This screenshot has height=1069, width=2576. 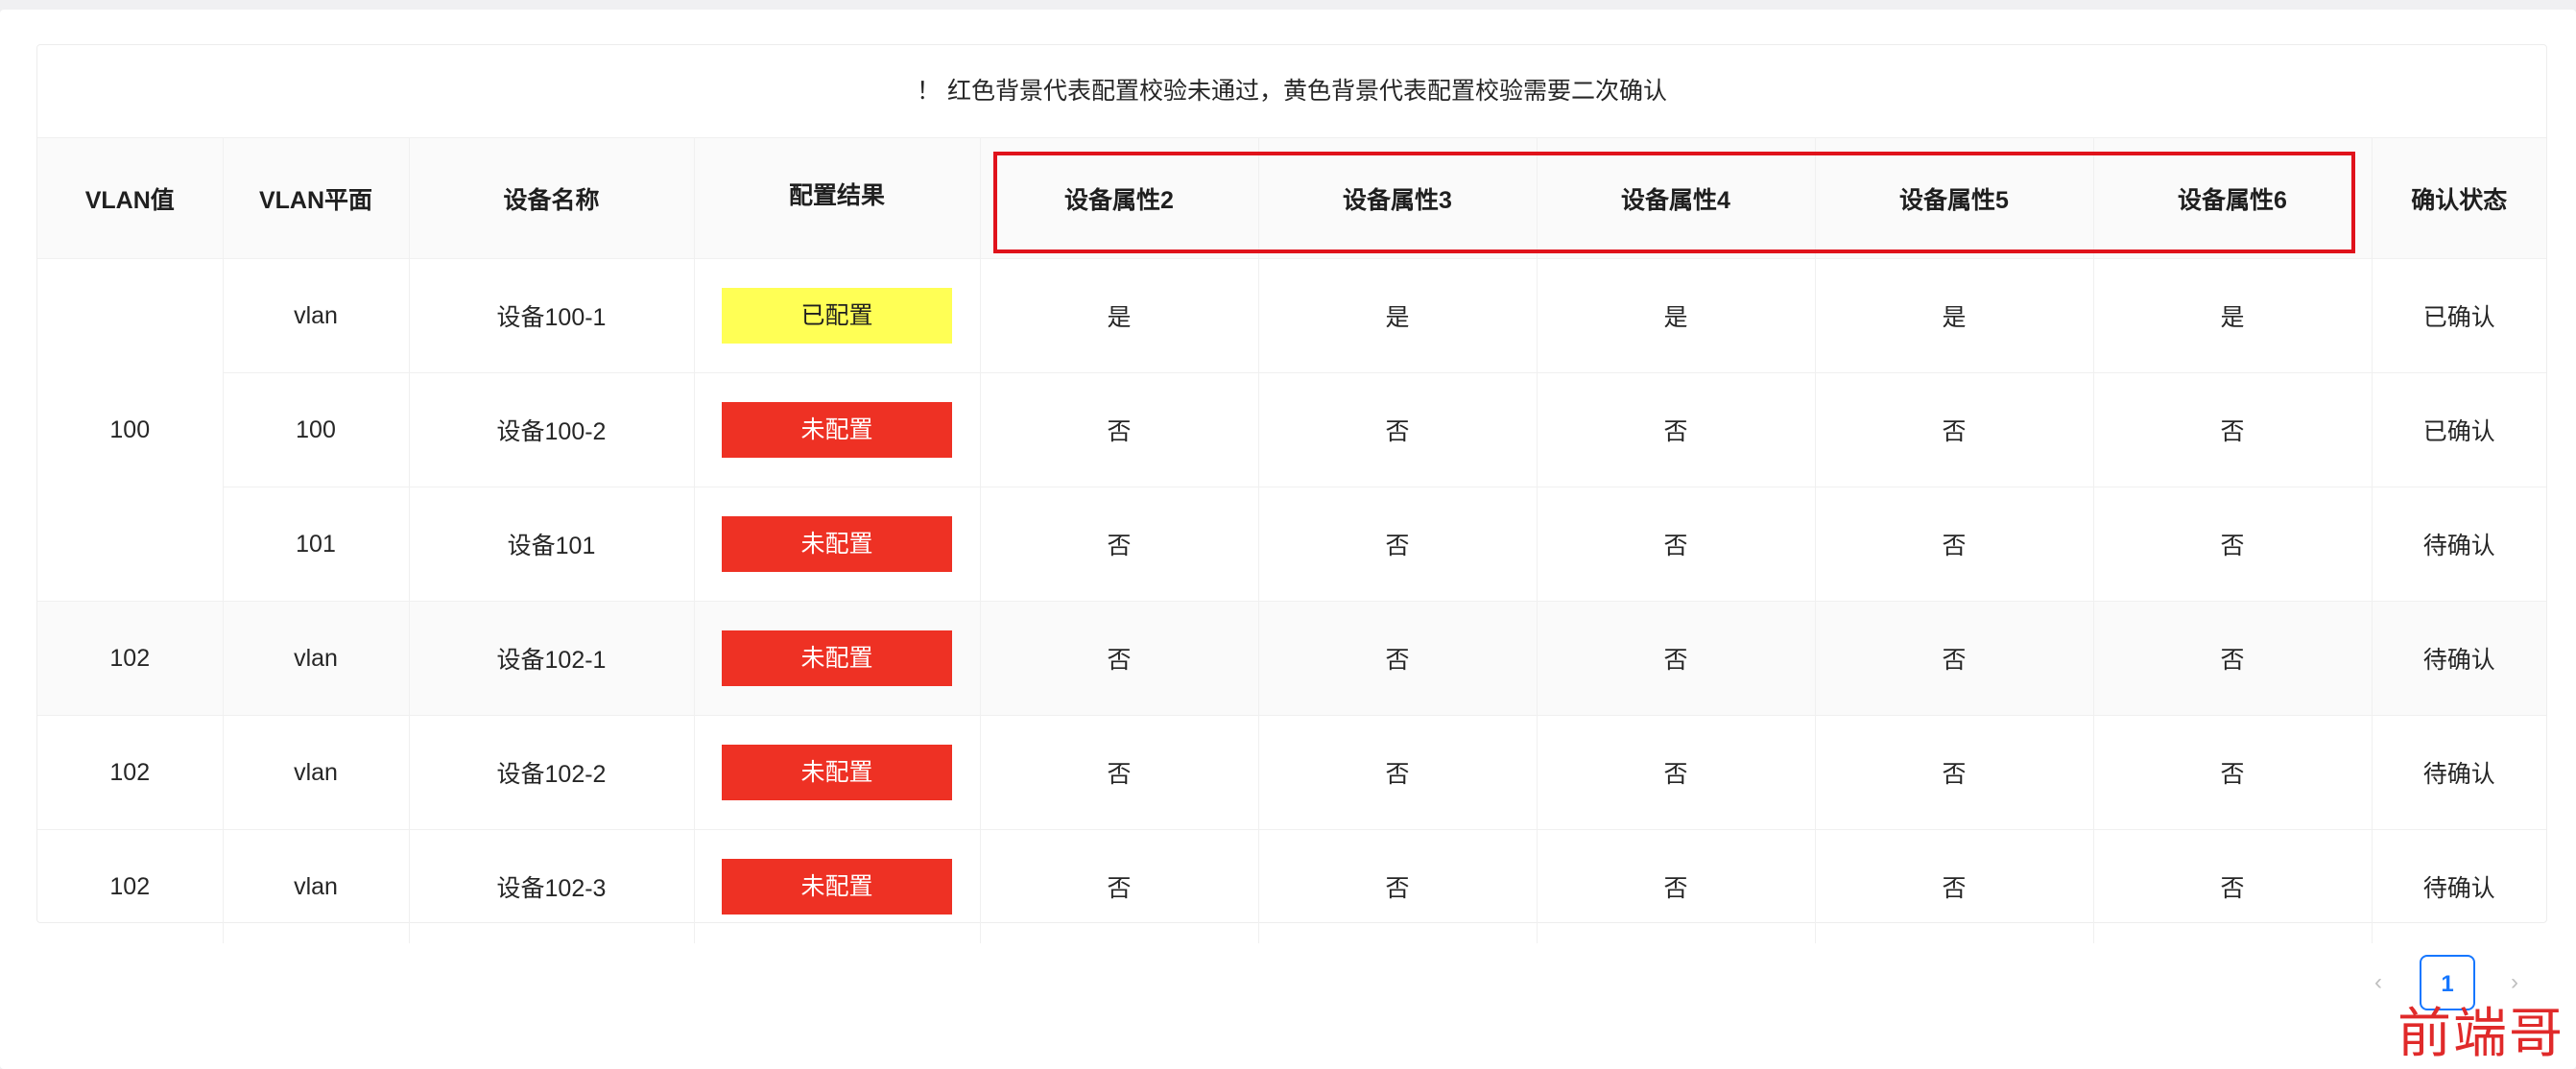 I want to click on cell-device-name: 设备100-2, so click(x=552, y=429).